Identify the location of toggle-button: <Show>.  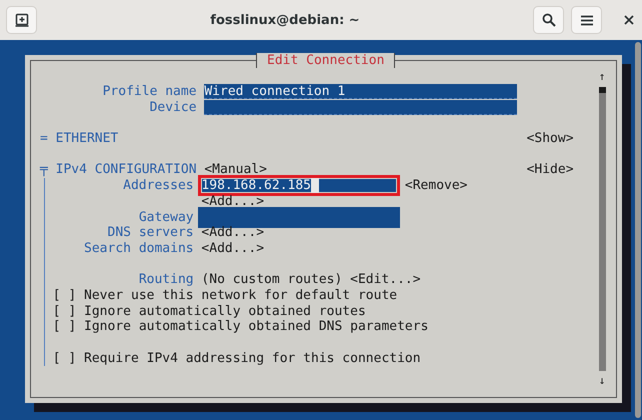
(550, 139).